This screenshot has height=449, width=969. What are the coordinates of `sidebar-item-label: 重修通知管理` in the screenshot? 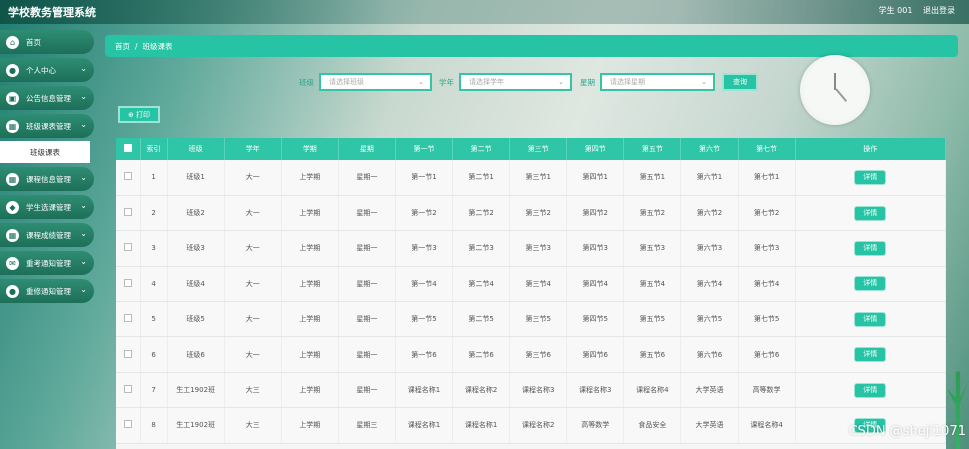 It's located at (48, 291).